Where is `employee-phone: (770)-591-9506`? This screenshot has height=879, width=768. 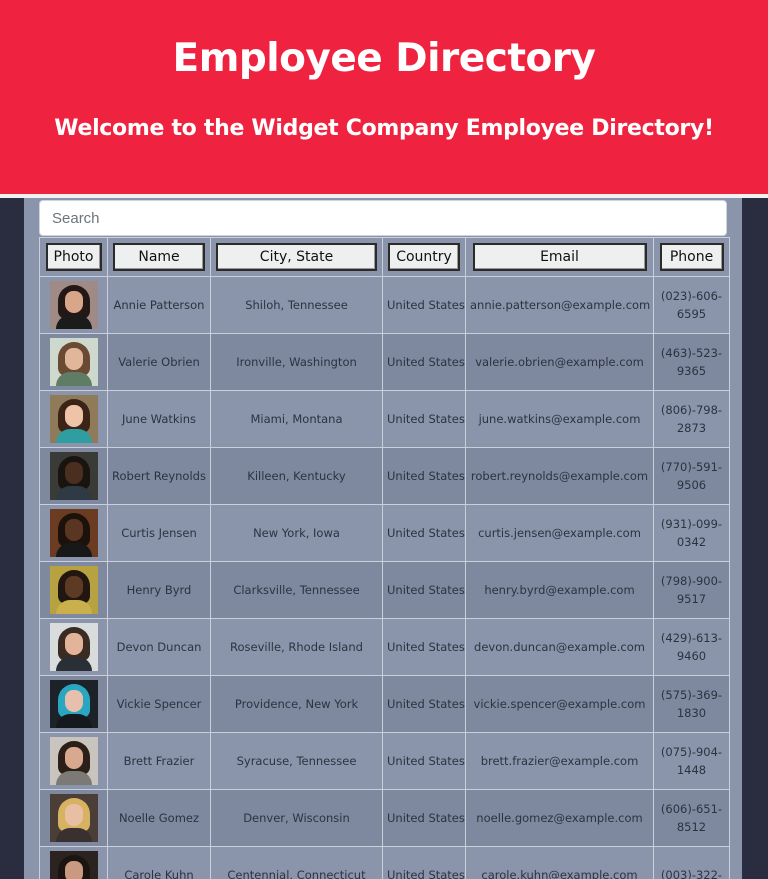 employee-phone: (770)-591-9506 is located at coordinates (691, 476).